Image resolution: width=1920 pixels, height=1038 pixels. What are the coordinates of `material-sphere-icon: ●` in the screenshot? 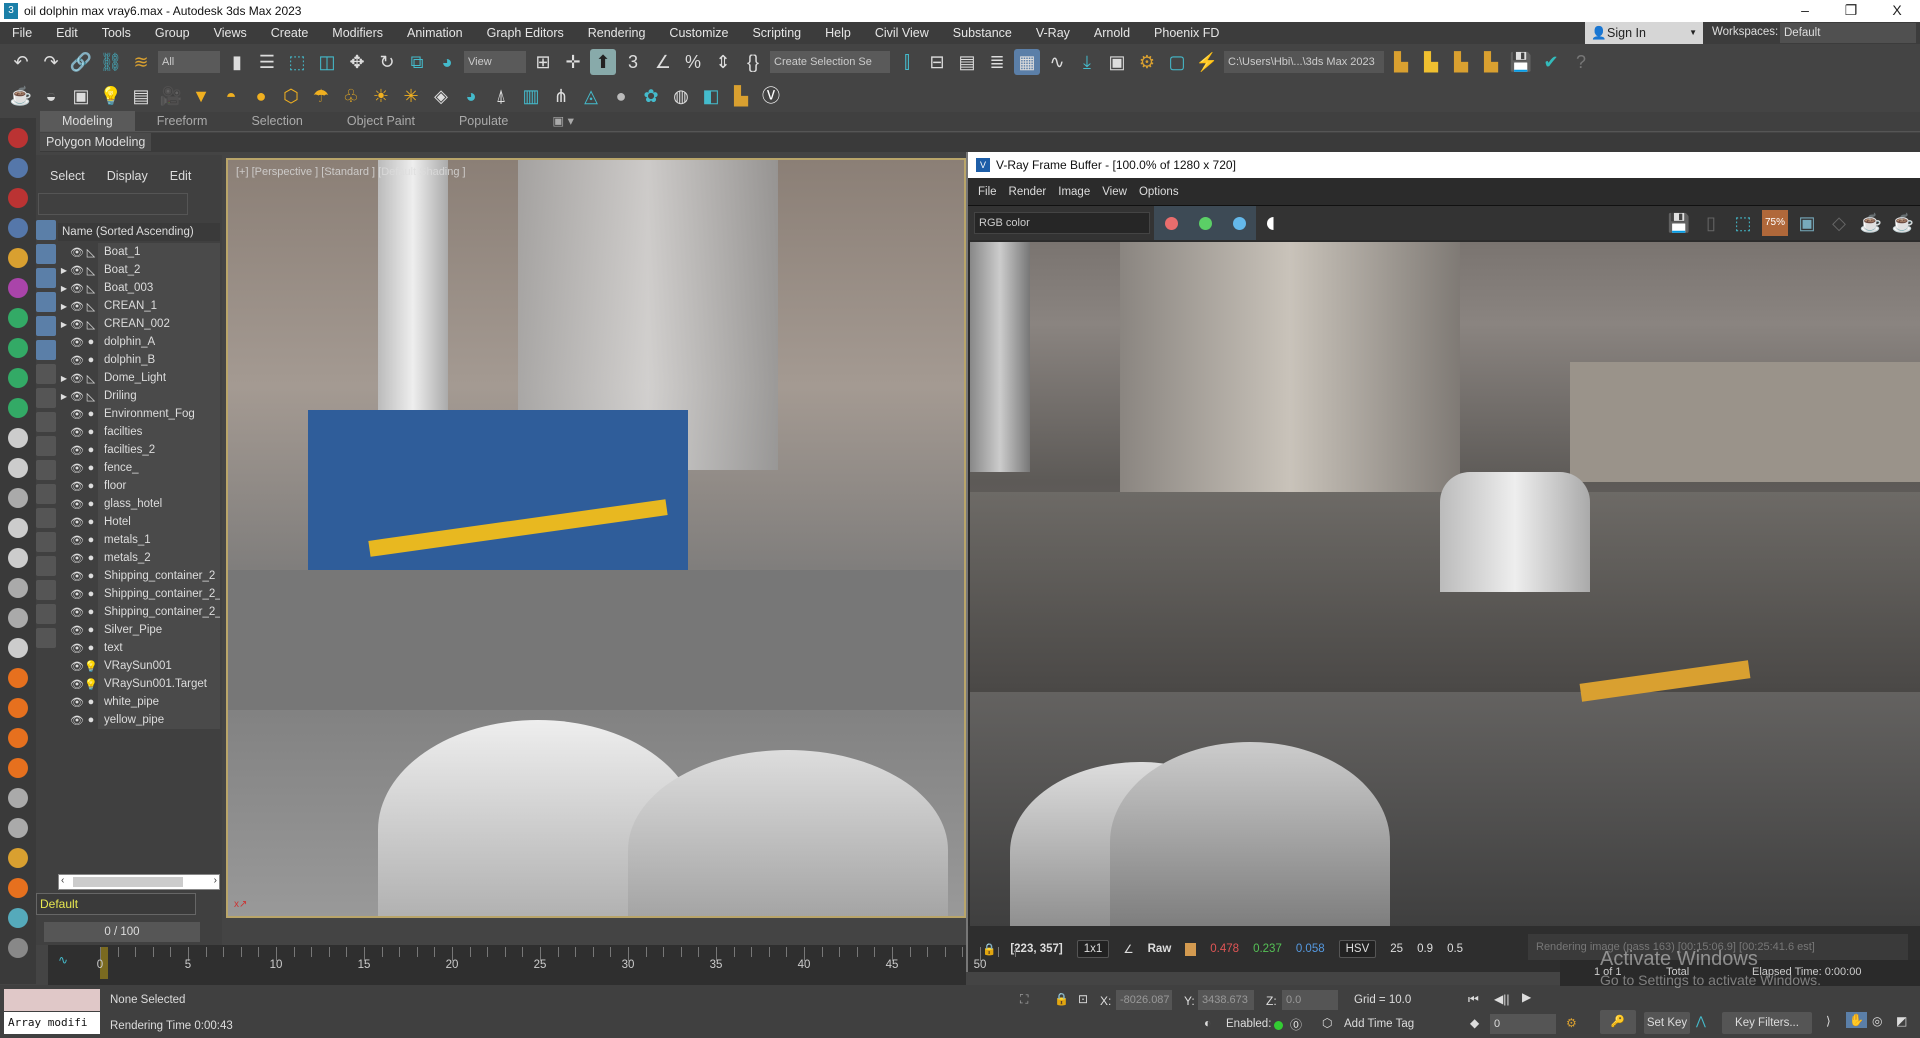 It's located at (621, 96).